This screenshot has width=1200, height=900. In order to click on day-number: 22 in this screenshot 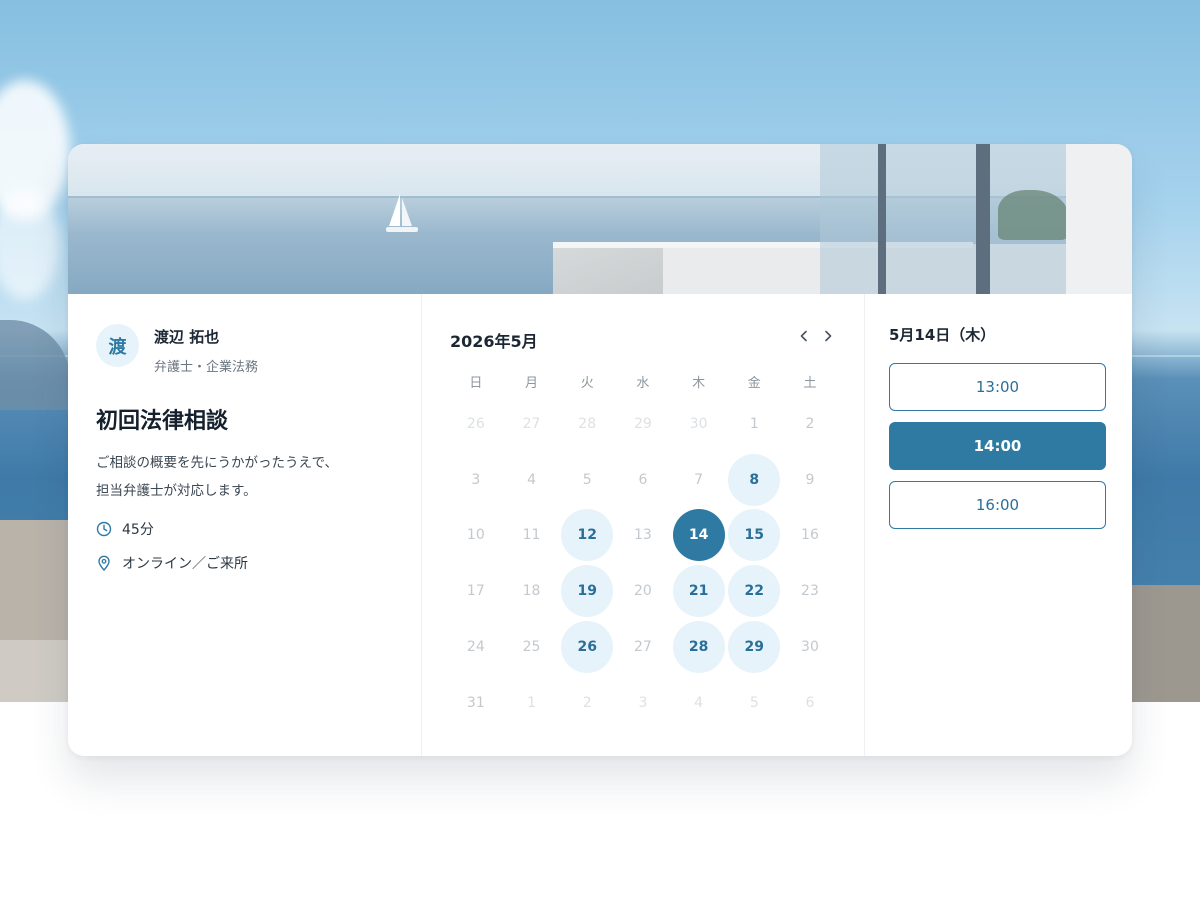, I will do `click(754, 591)`.